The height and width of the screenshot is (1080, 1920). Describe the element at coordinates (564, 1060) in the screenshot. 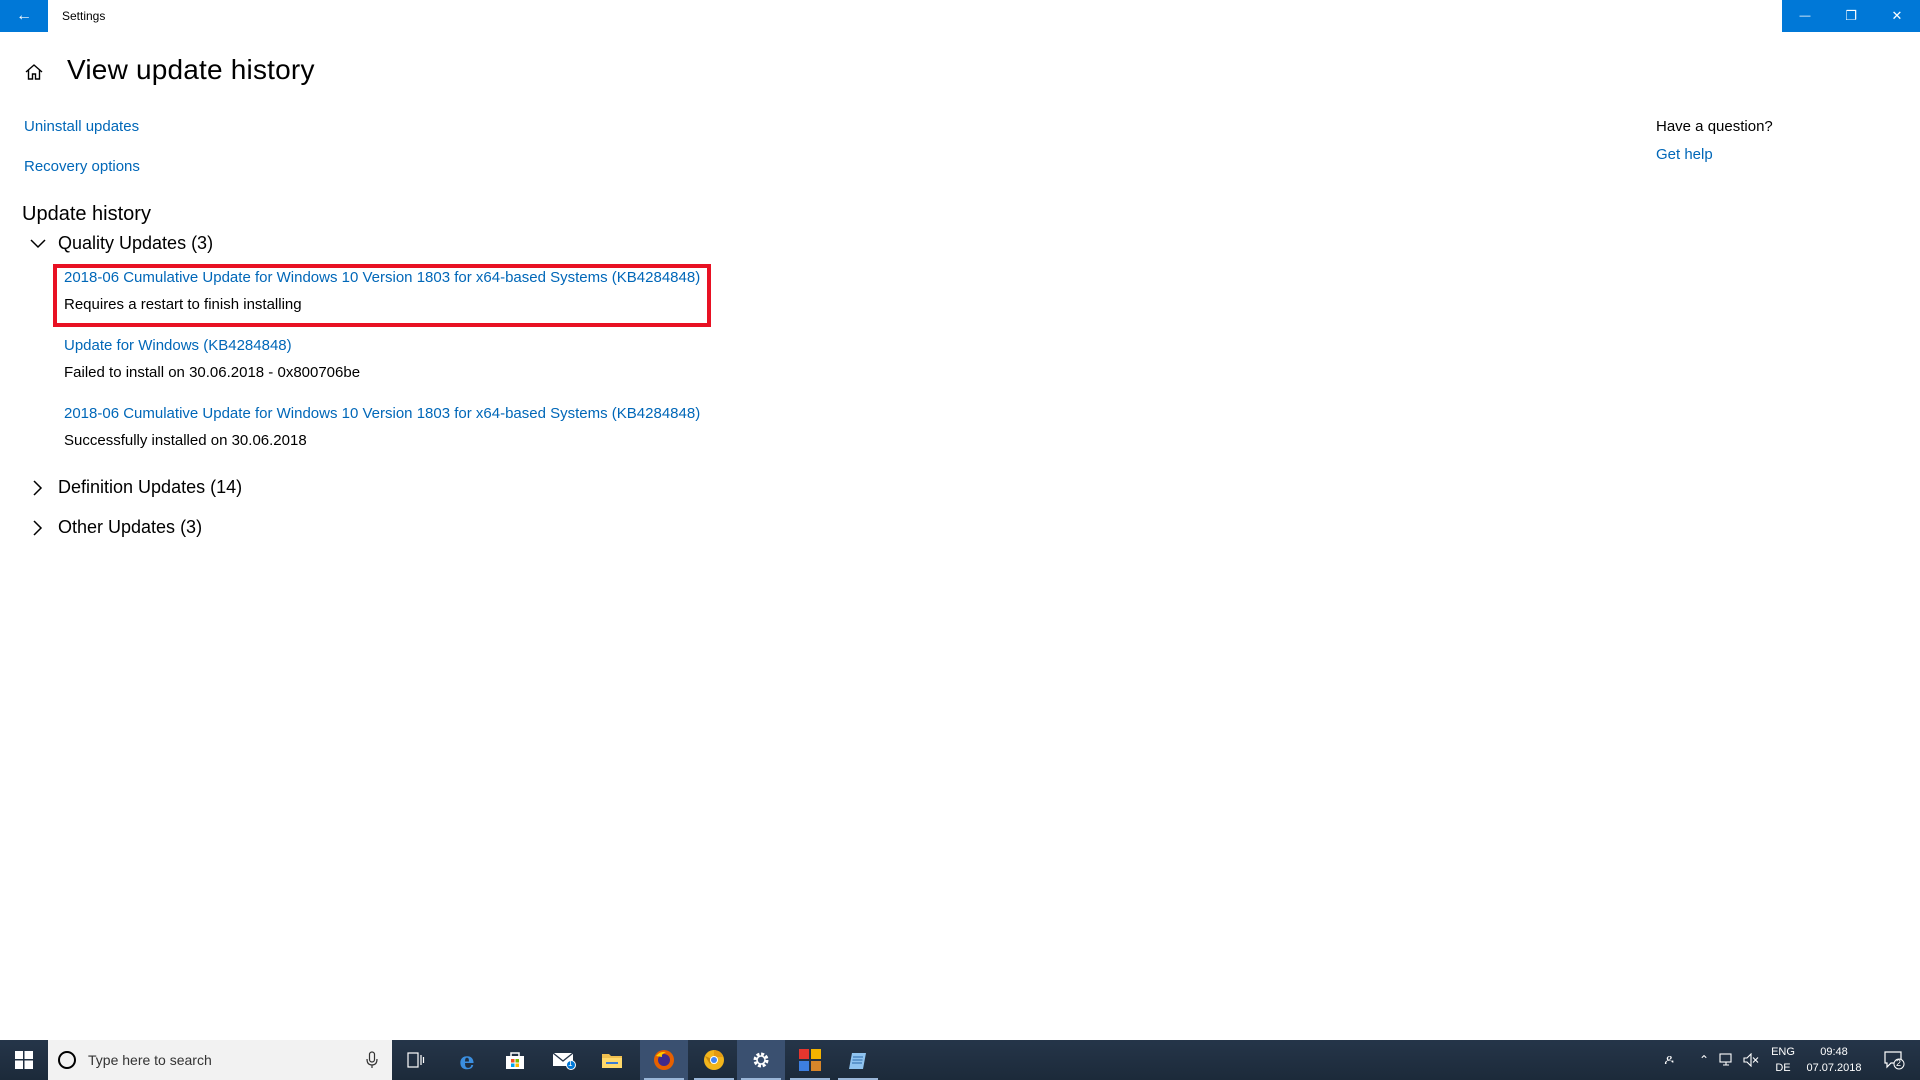

I see `mail-button: 1` at that location.